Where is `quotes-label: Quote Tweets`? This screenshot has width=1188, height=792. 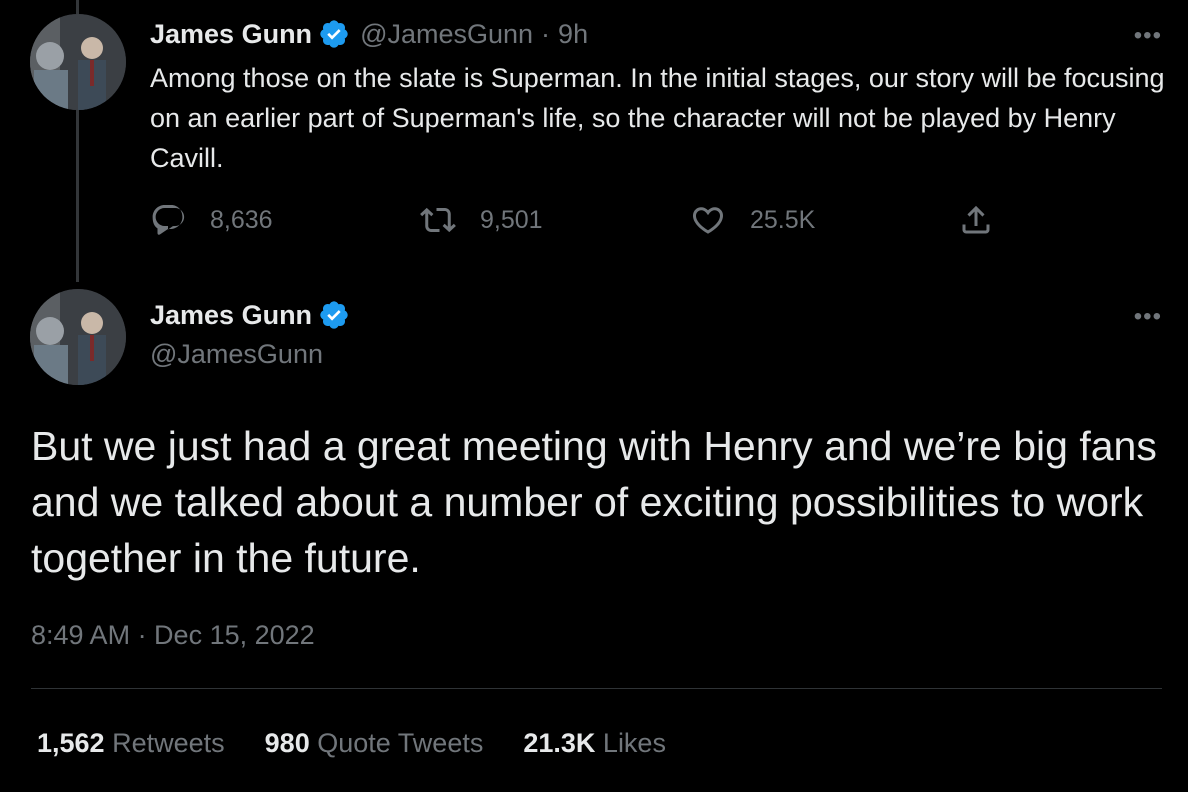 quotes-label: Quote Tweets is located at coordinates (400, 743).